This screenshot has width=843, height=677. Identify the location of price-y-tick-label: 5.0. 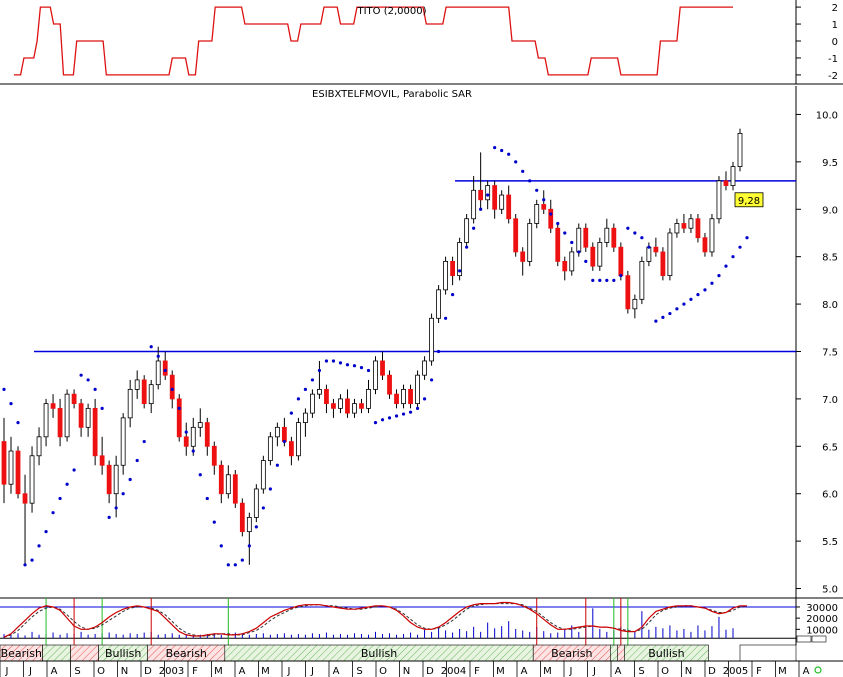
(830, 590).